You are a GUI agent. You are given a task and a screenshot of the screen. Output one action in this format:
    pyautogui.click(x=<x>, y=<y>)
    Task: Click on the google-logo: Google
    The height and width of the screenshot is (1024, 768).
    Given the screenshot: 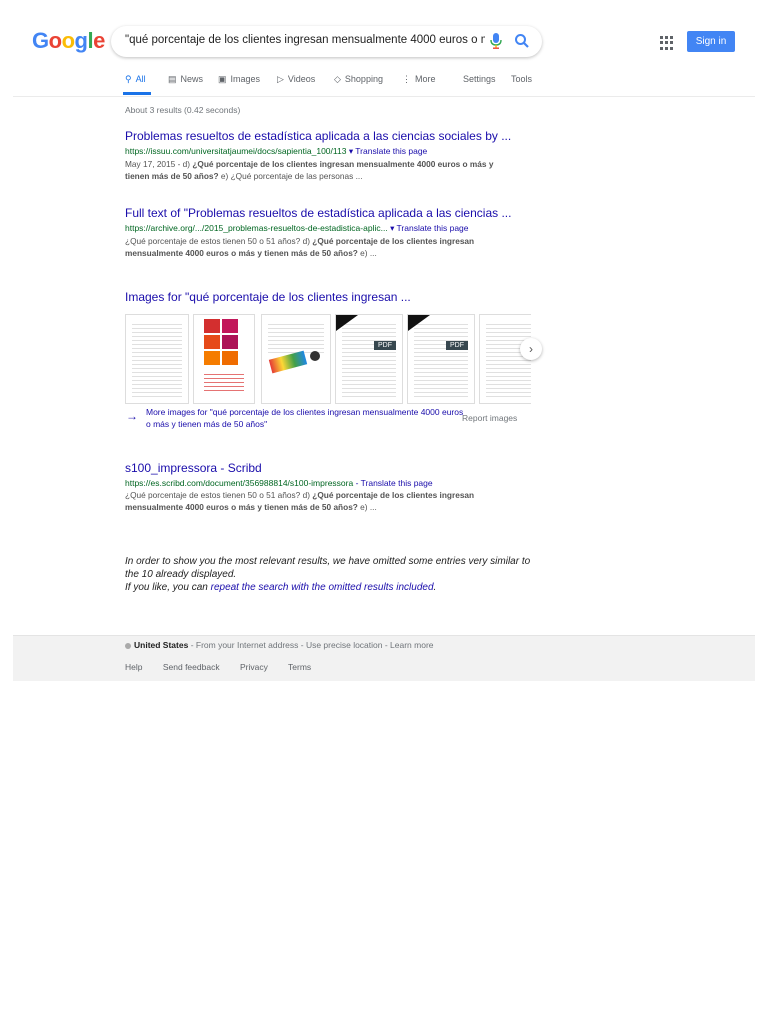 What is the action you would take?
    pyautogui.click(x=68, y=41)
    